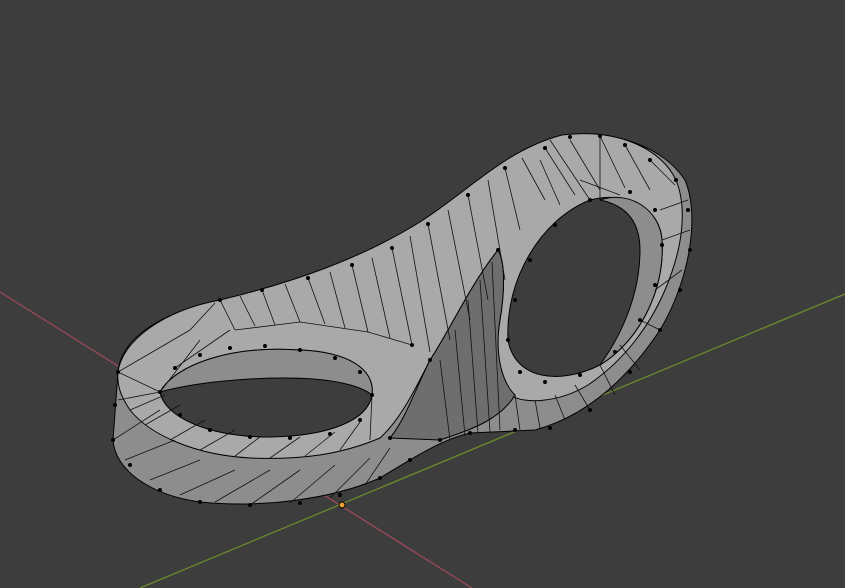 The height and width of the screenshot is (588, 845). Describe the element at coordinates (342, 505) in the screenshot. I see `origin-point` at that location.